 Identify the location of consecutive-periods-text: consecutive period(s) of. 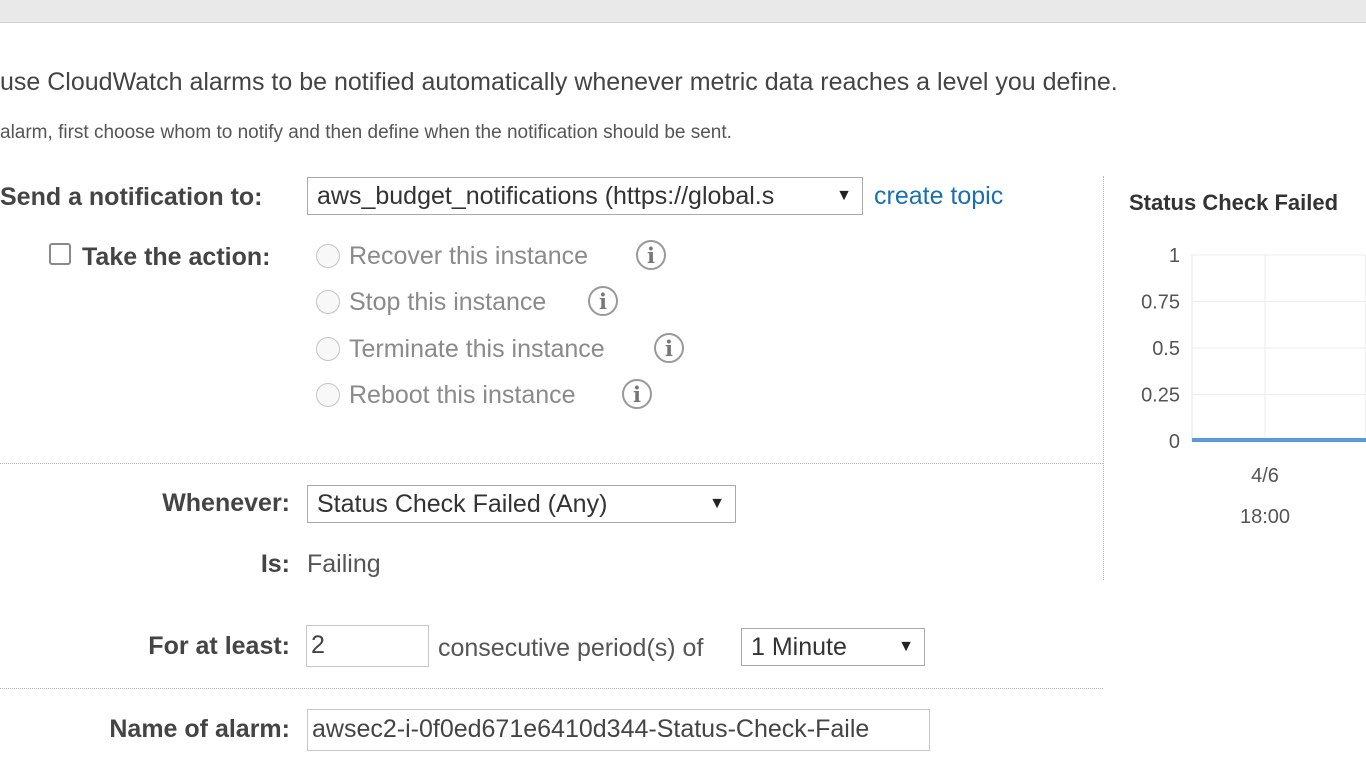
(571, 648).